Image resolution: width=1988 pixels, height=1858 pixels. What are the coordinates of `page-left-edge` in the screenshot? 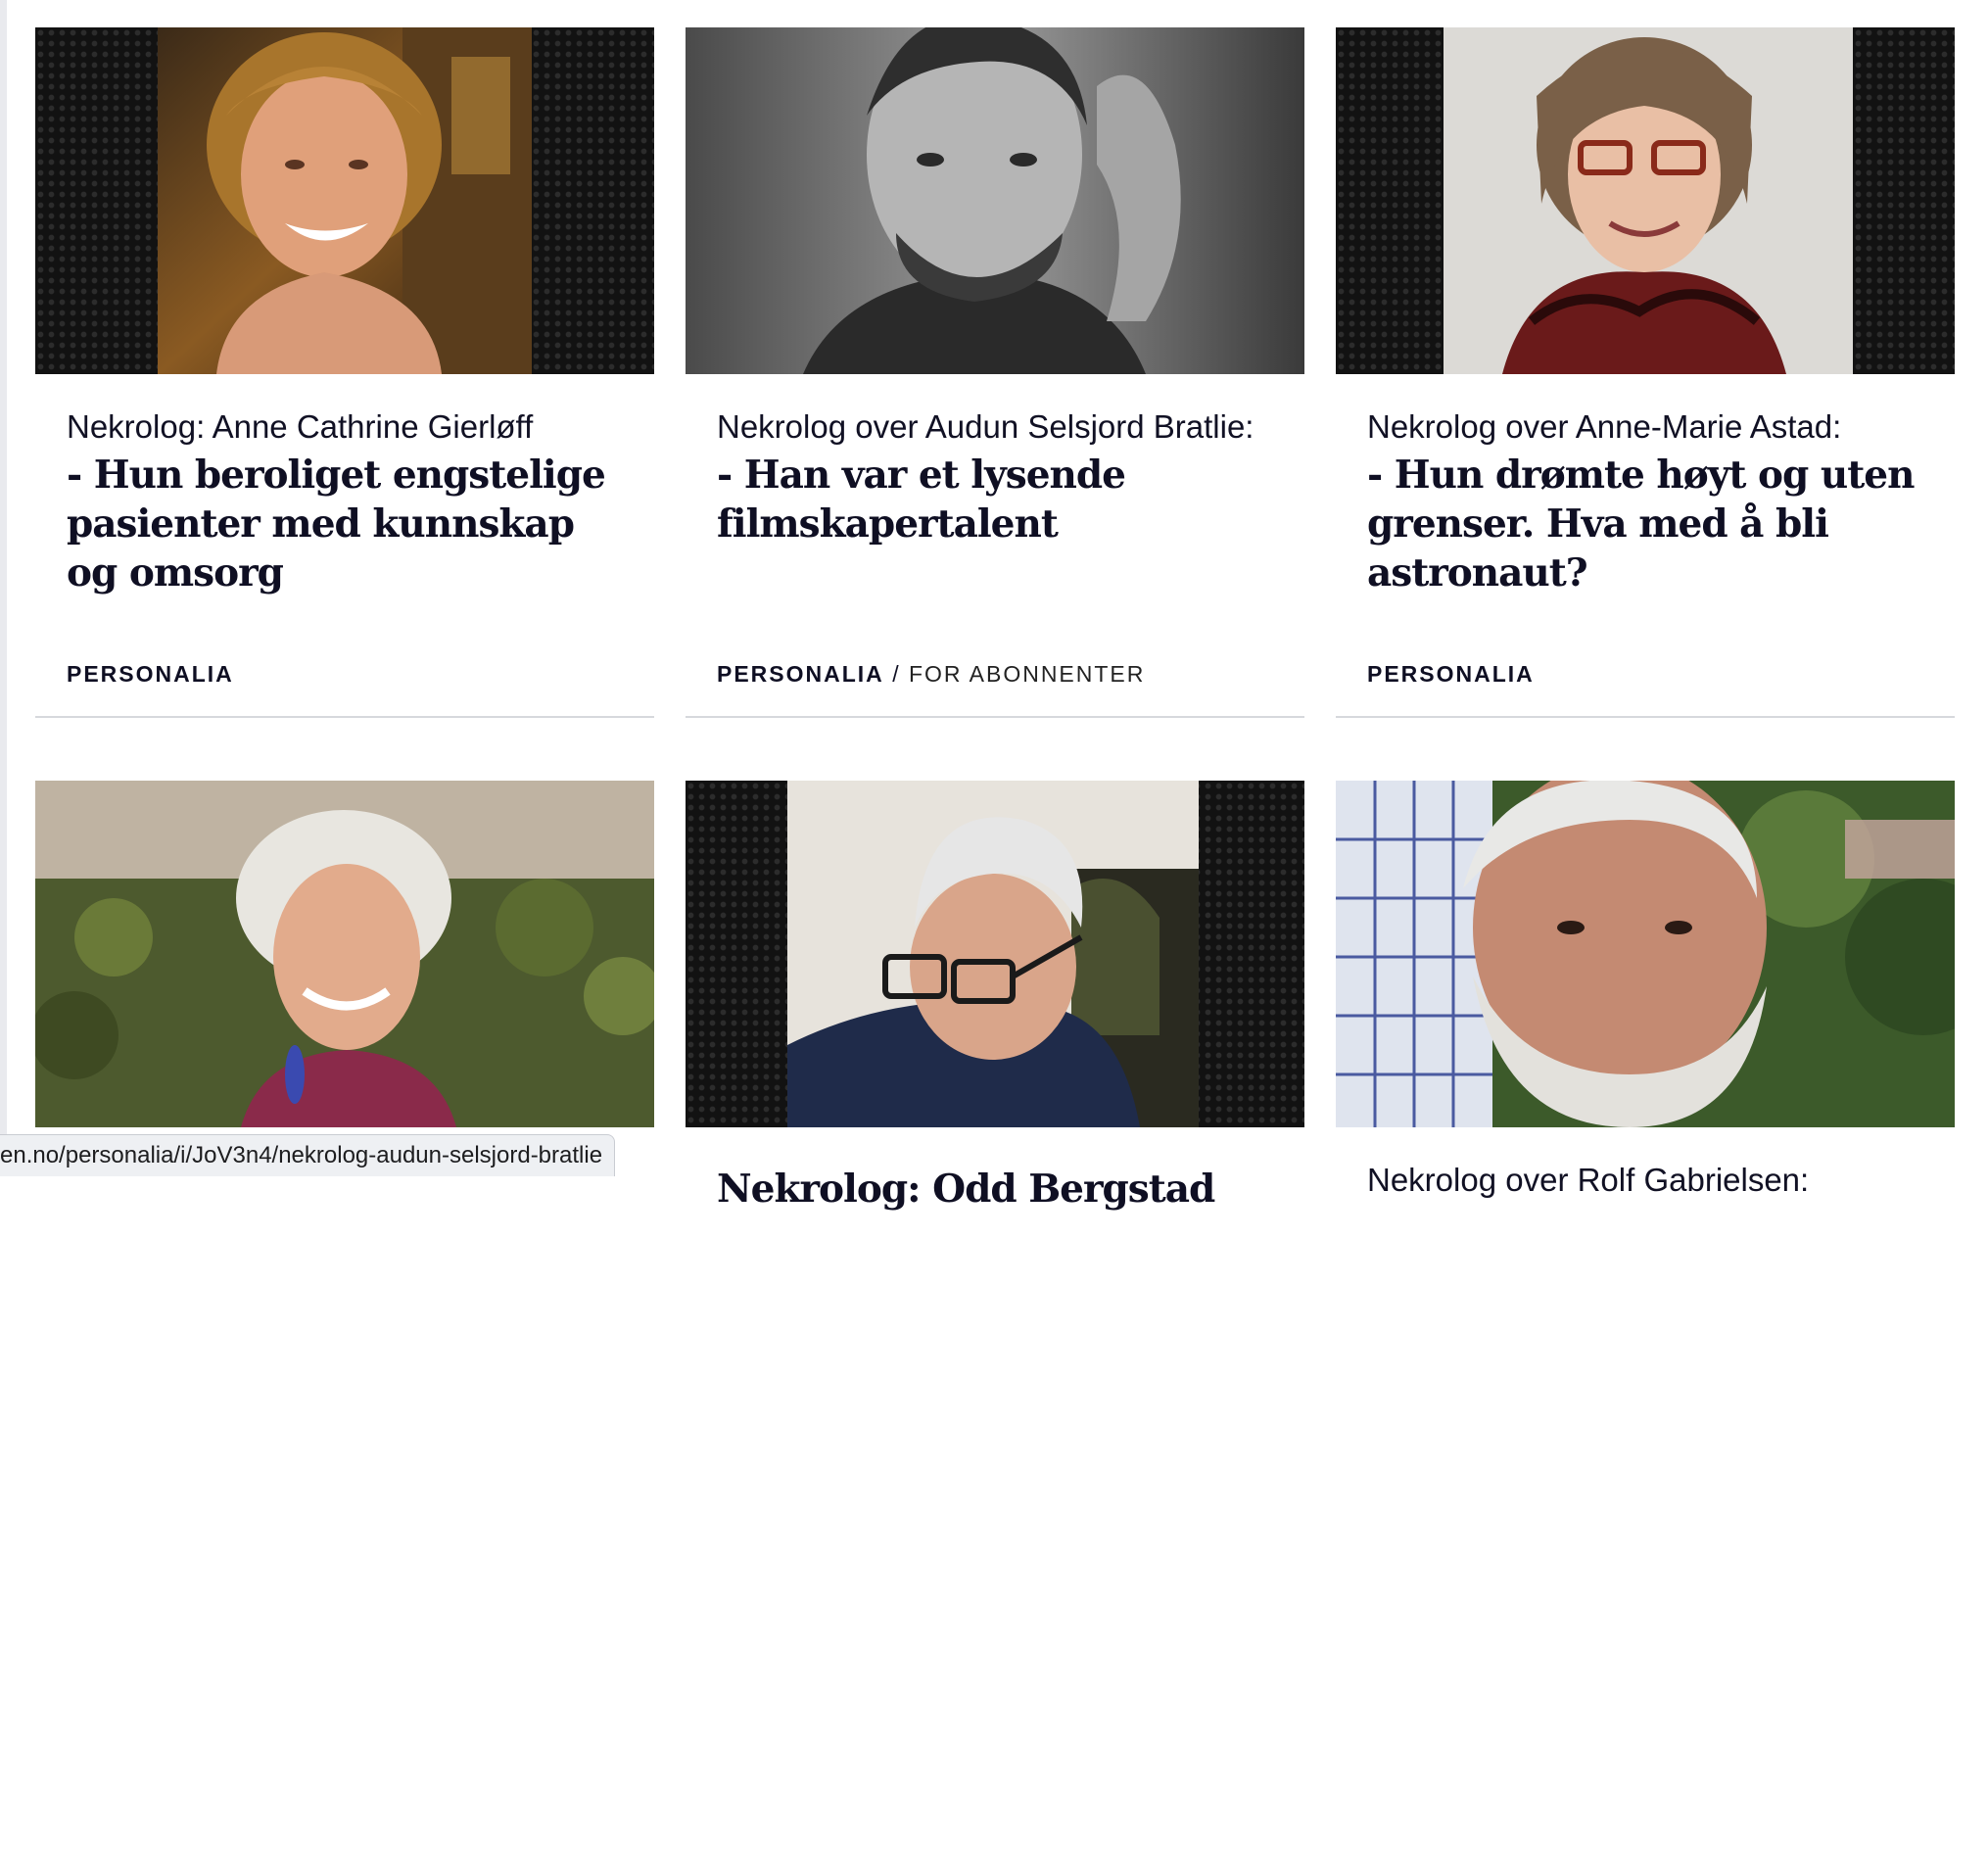 It's located at (3, 587).